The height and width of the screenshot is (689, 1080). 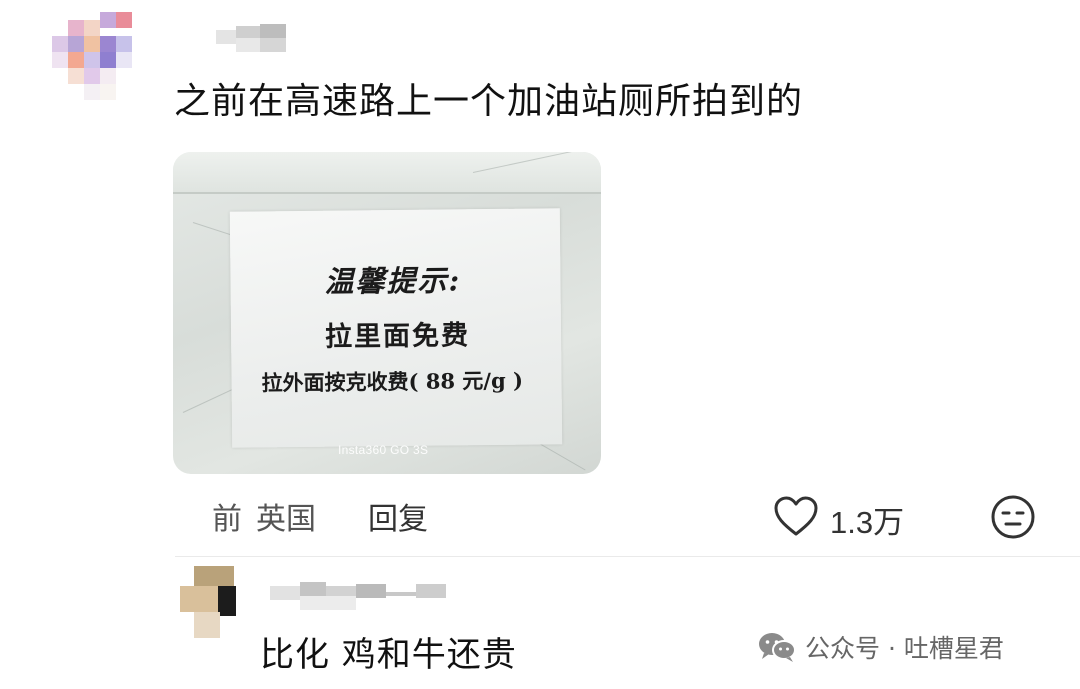 I want to click on notice-paper: 温馨提示: 拉里面免费 拉外面按克收费( 88 元/g ), so click(x=396, y=328).